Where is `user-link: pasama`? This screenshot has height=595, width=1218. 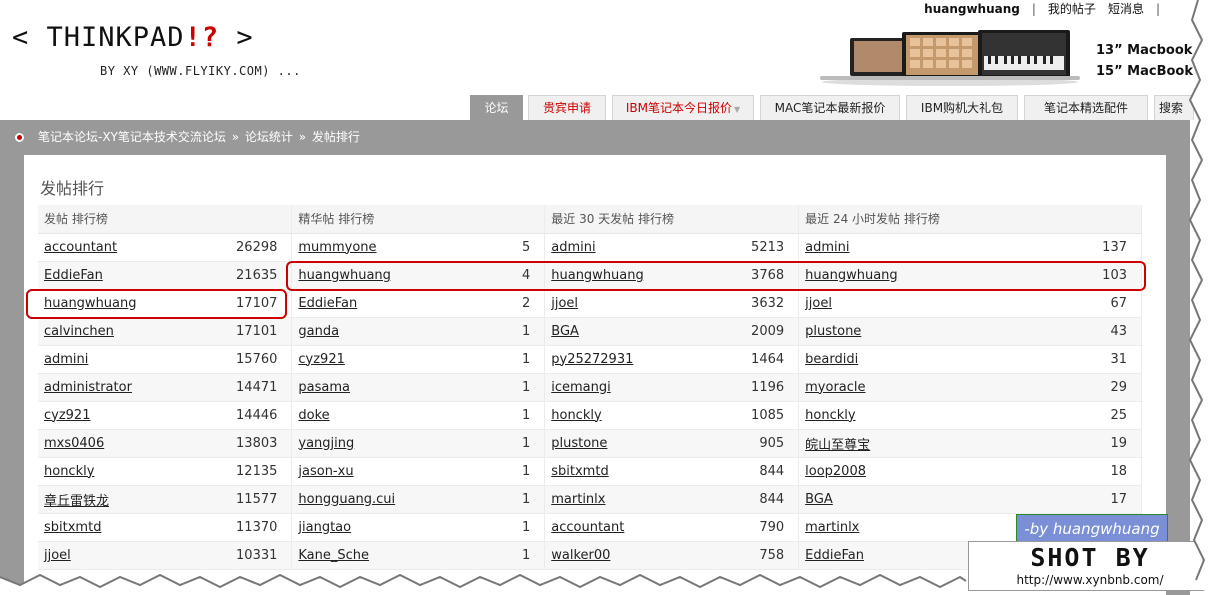
user-link: pasama is located at coordinates (387, 387).